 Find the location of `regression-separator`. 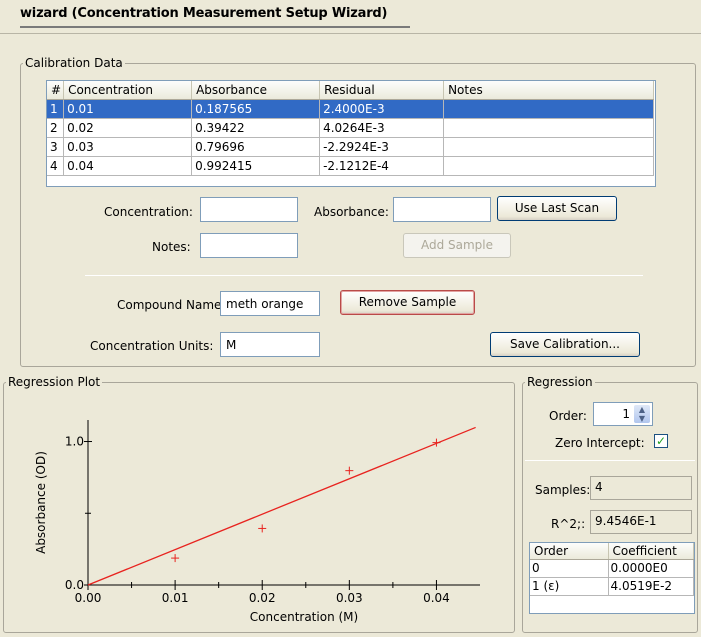

regression-separator is located at coordinates (610, 460).